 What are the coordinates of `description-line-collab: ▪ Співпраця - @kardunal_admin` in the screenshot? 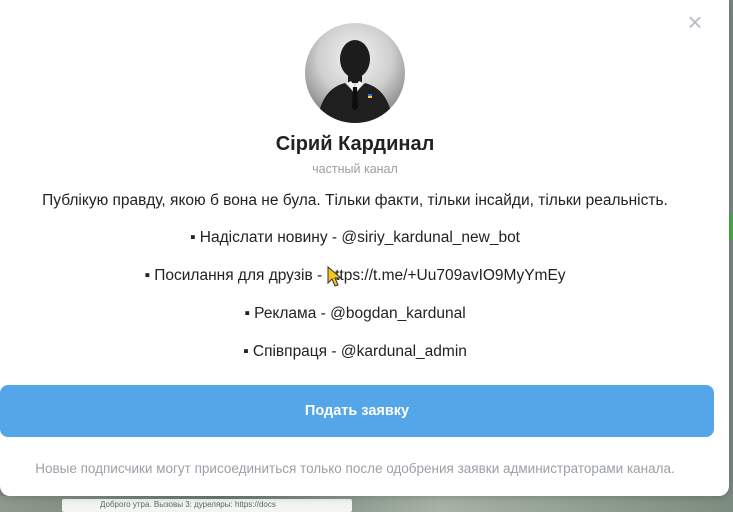 It's located at (355, 352).